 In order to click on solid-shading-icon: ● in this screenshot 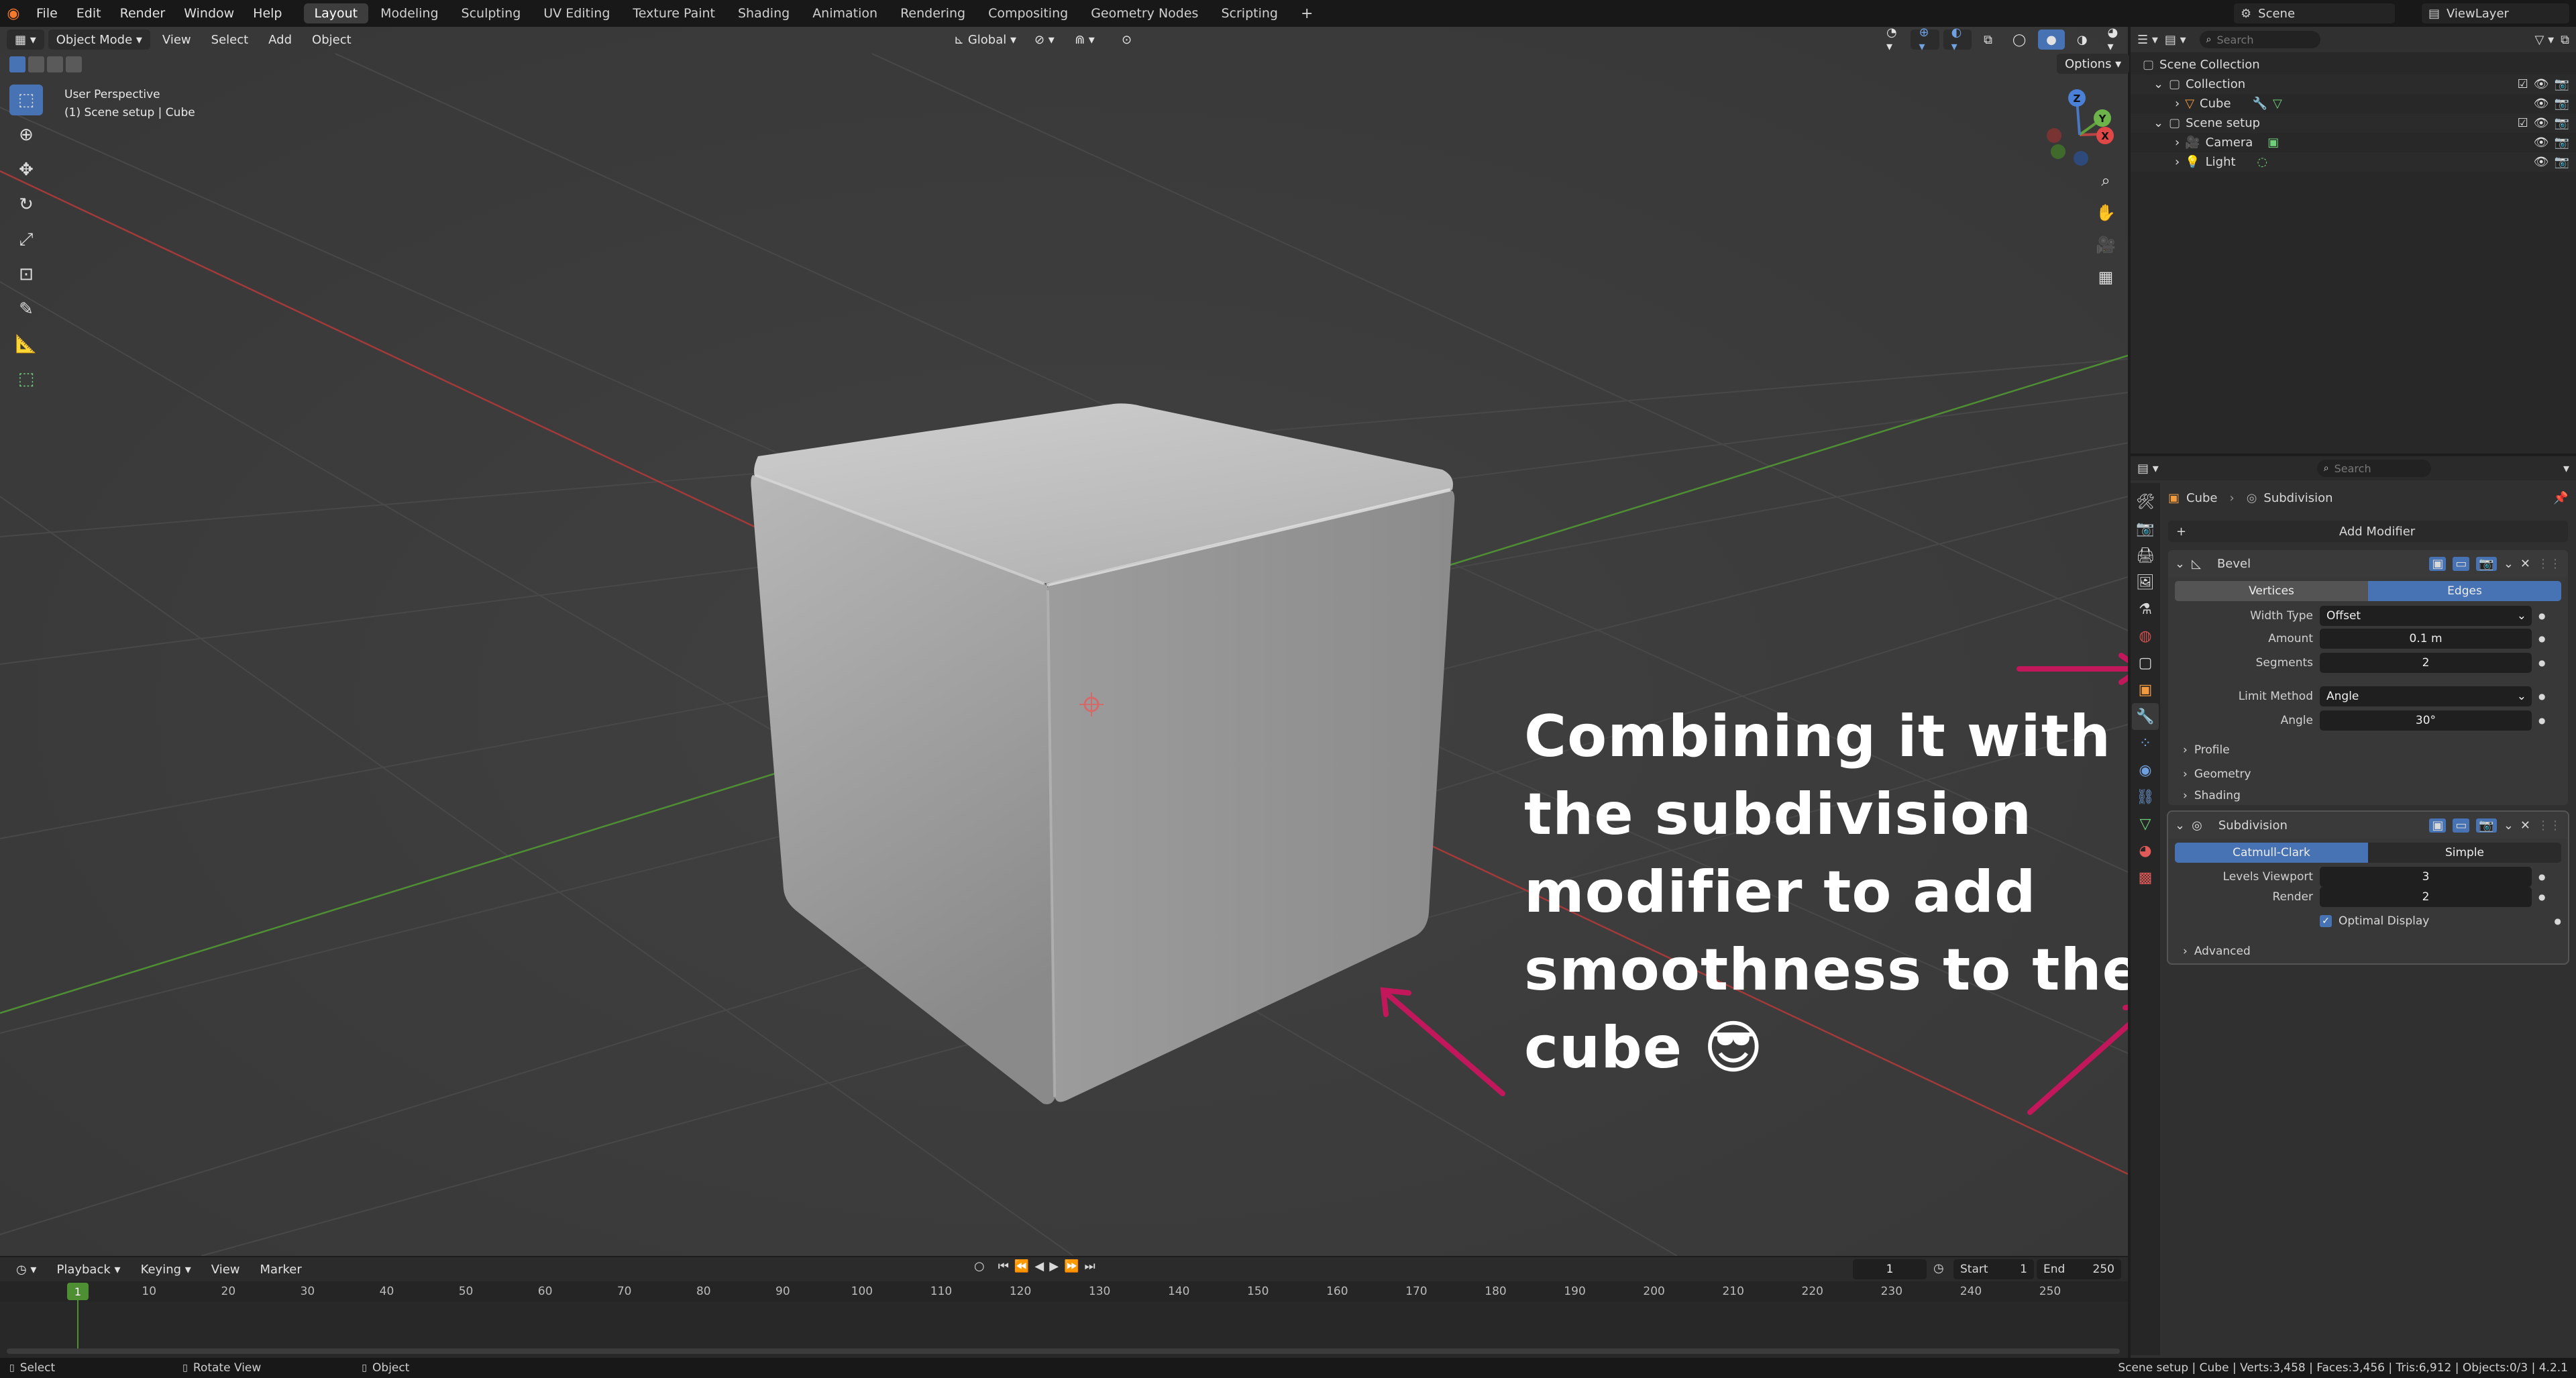, I will do `click(2051, 40)`.